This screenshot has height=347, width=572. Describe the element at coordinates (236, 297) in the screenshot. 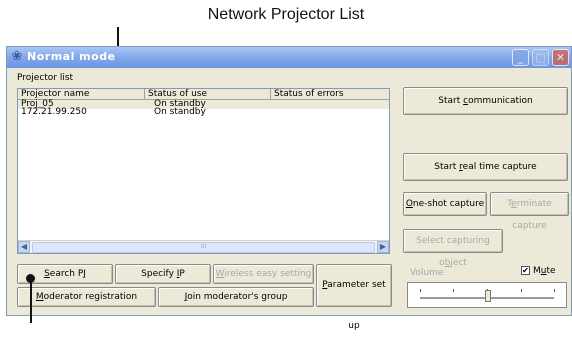

I see `join-moderators-group-button: Join moderator's group` at that location.